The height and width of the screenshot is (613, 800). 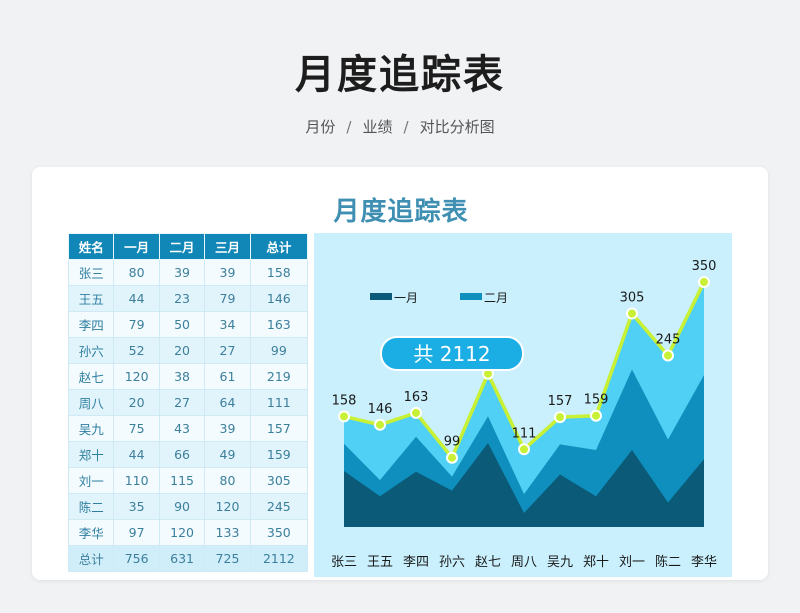 What do you see at coordinates (227, 376) in the screenshot?
I see `cell-mar: 61` at bounding box center [227, 376].